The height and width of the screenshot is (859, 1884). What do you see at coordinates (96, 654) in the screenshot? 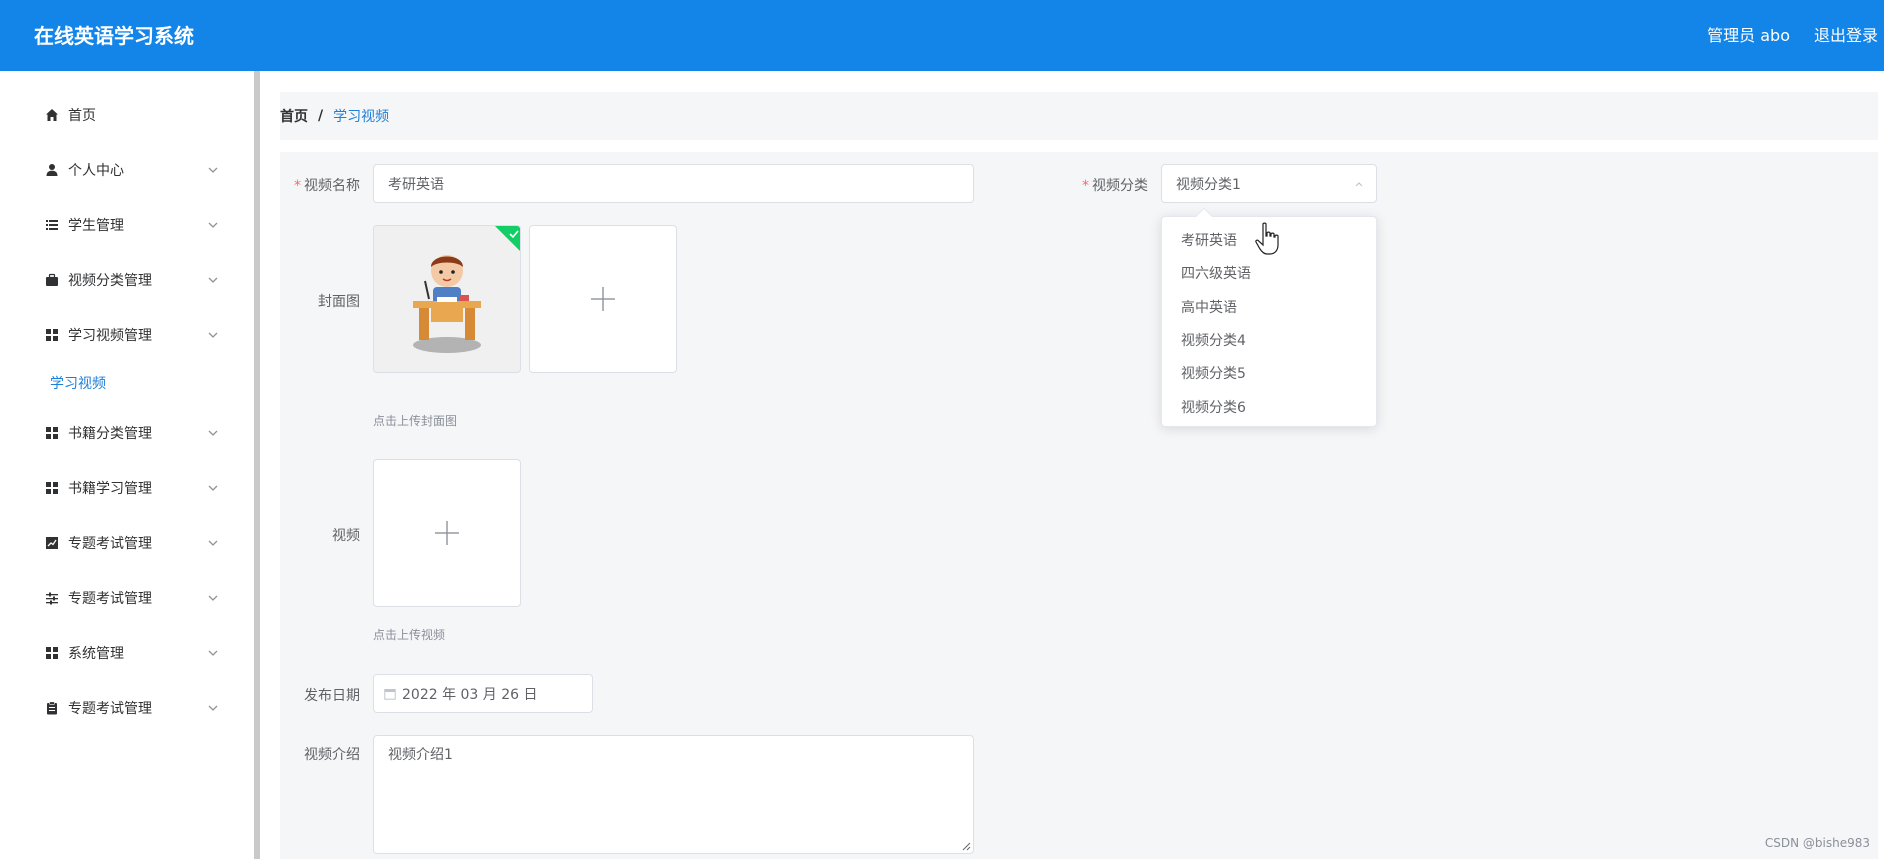
I see `sidebar-item-label: 系统管理` at bounding box center [96, 654].